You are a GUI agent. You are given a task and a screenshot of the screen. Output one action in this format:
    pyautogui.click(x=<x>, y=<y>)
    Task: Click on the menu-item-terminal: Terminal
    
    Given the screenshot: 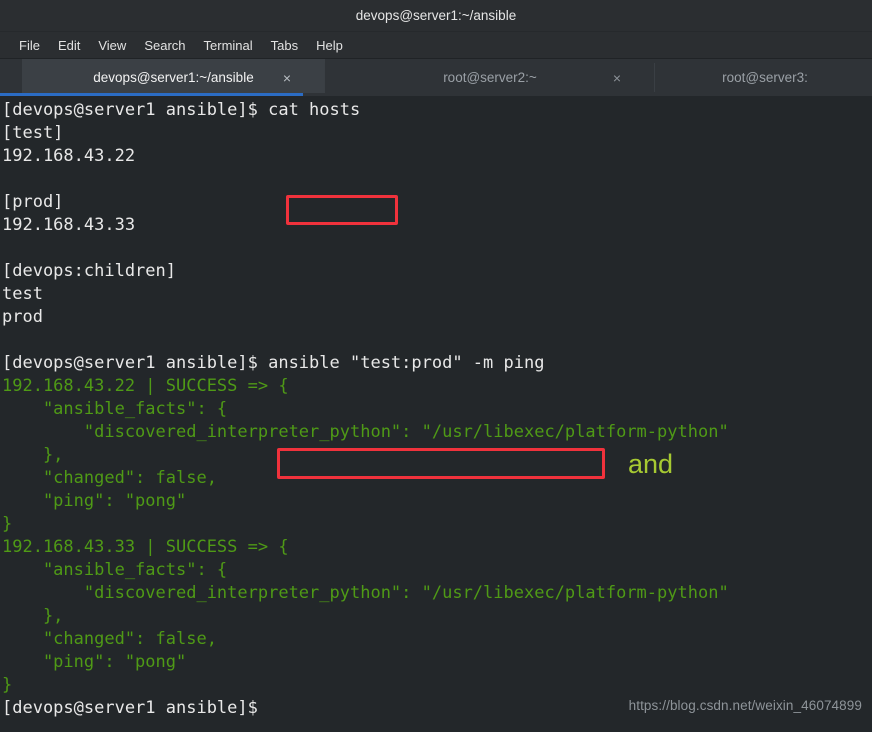 What is the action you would take?
    pyautogui.click(x=228, y=45)
    